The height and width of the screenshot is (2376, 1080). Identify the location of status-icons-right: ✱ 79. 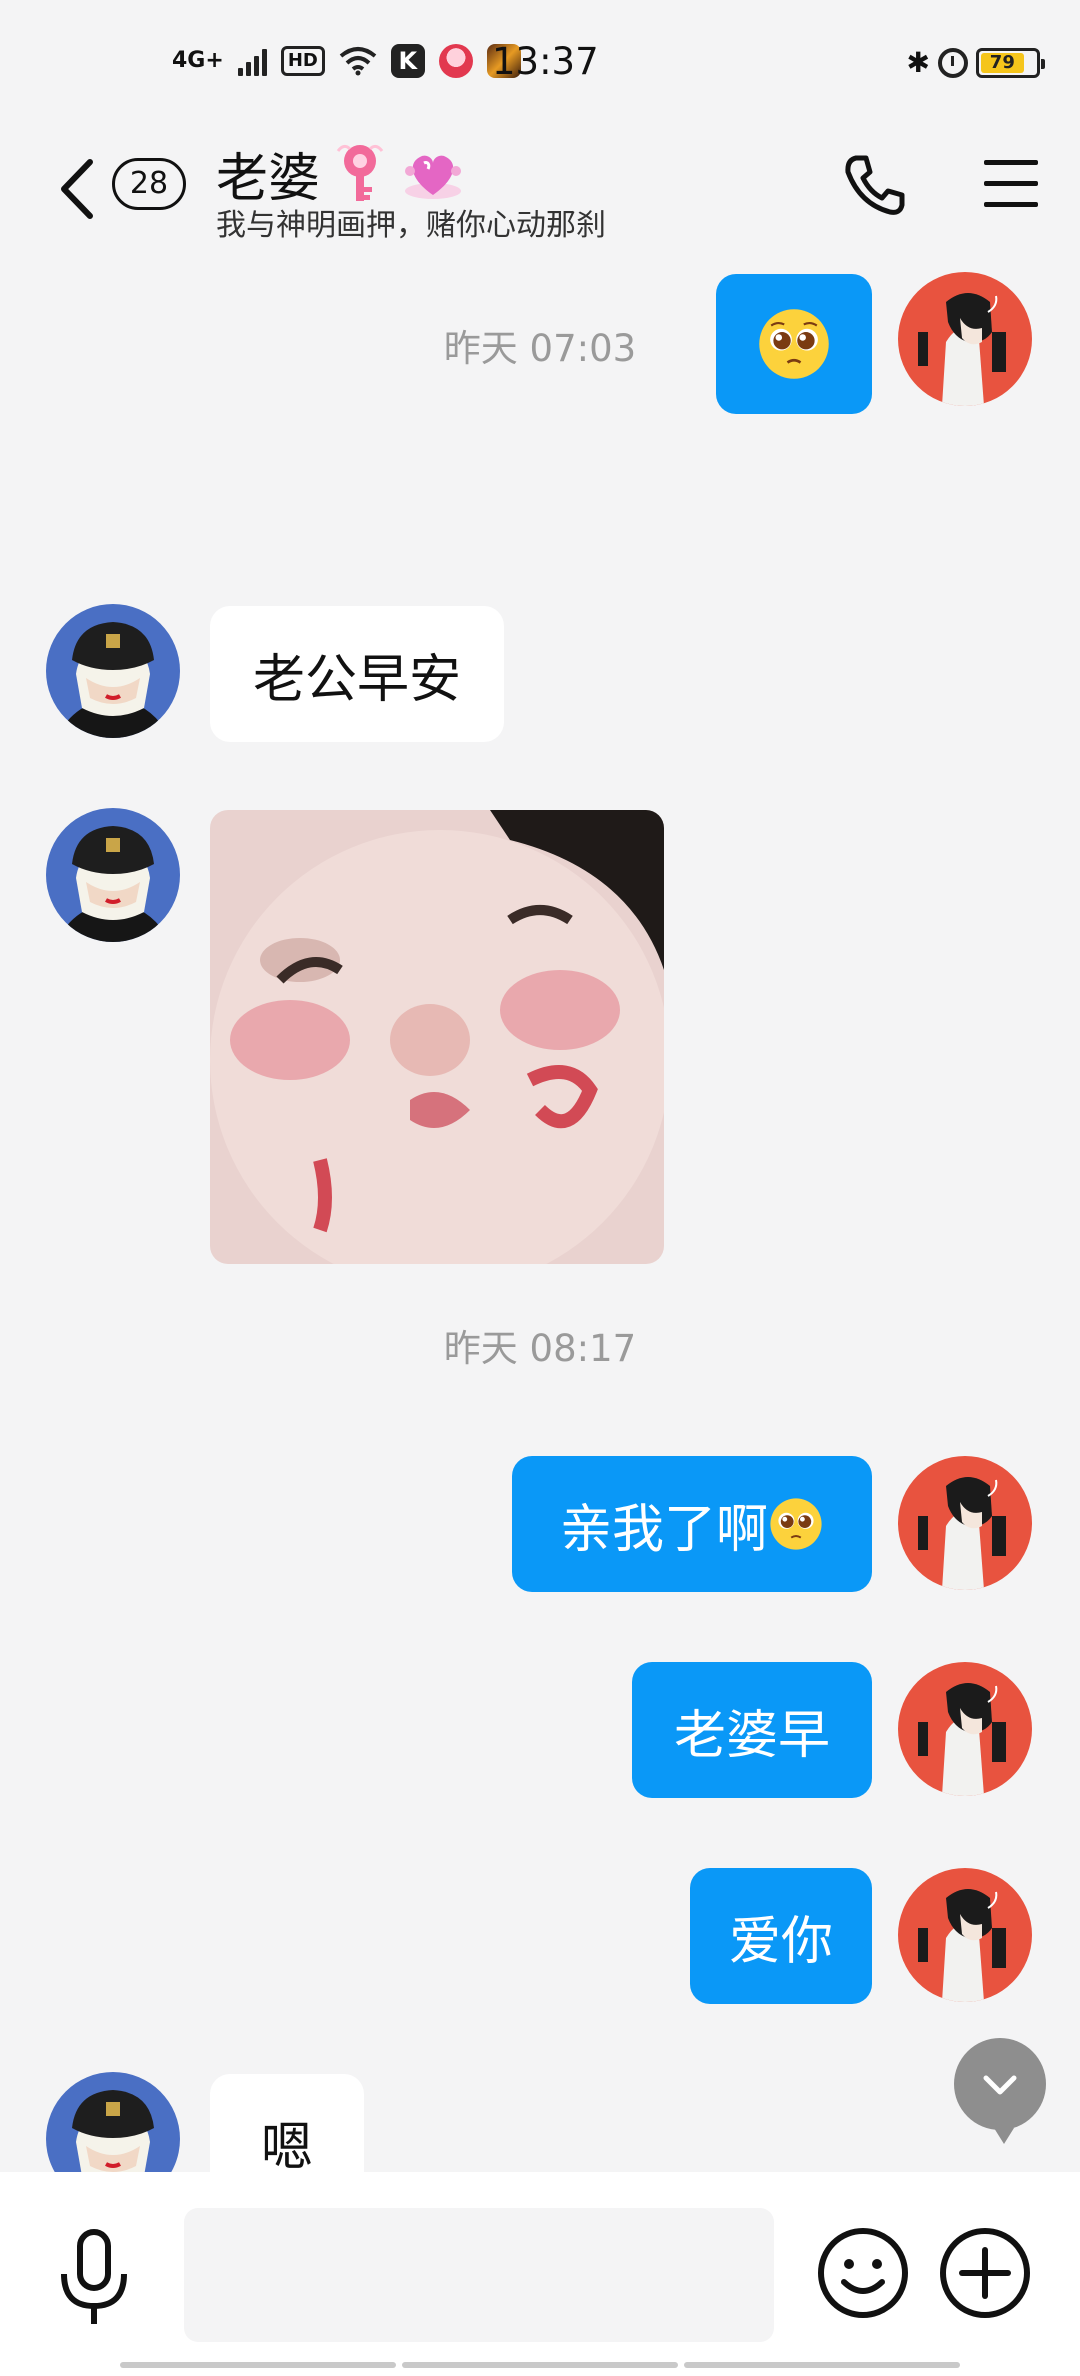
(975, 62).